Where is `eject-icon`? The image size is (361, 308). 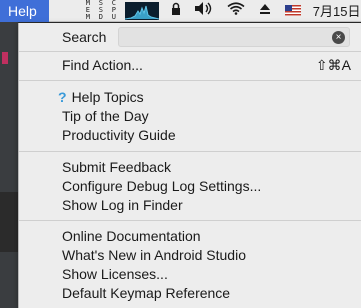
eject-icon is located at coordinates (265, 11).